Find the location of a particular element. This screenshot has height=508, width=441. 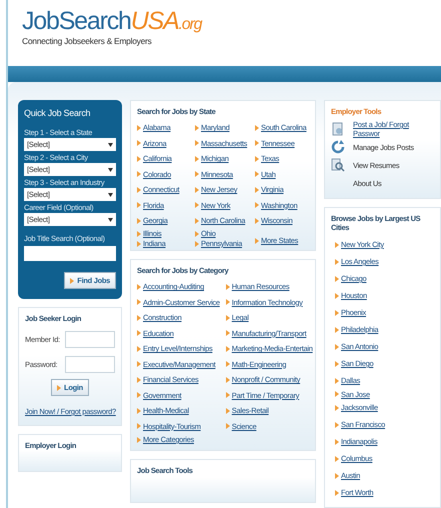

panel-title: Quick Job Search is located at coordinates (58, 113).